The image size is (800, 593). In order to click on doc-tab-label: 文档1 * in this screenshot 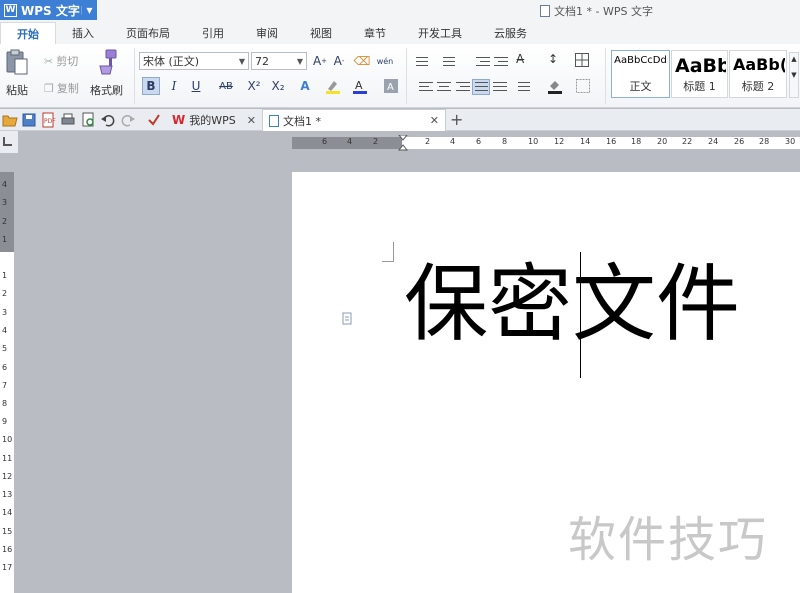, I will do `click(302, 121)`.